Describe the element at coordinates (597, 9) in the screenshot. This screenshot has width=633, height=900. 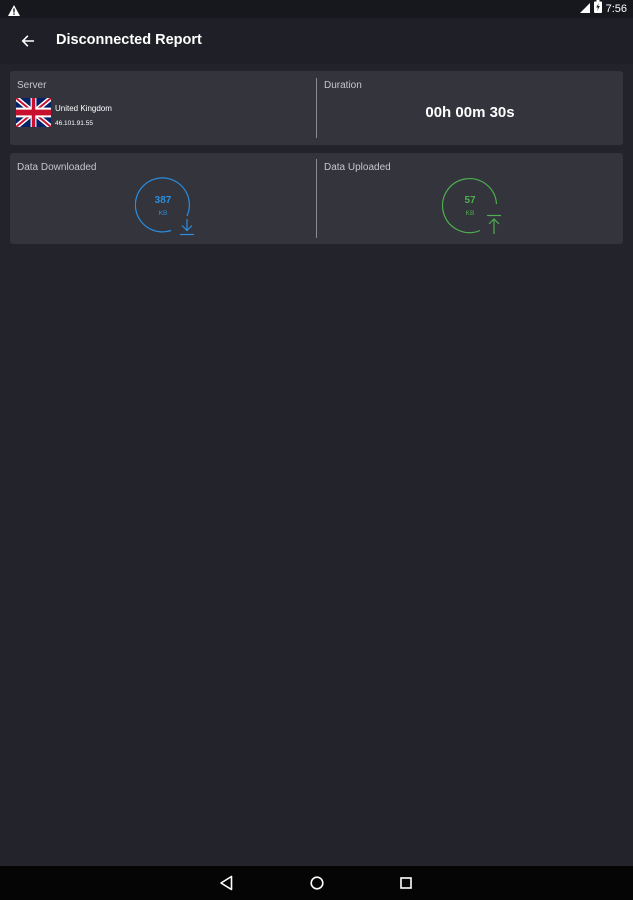
I see `battery-icon` at that location.